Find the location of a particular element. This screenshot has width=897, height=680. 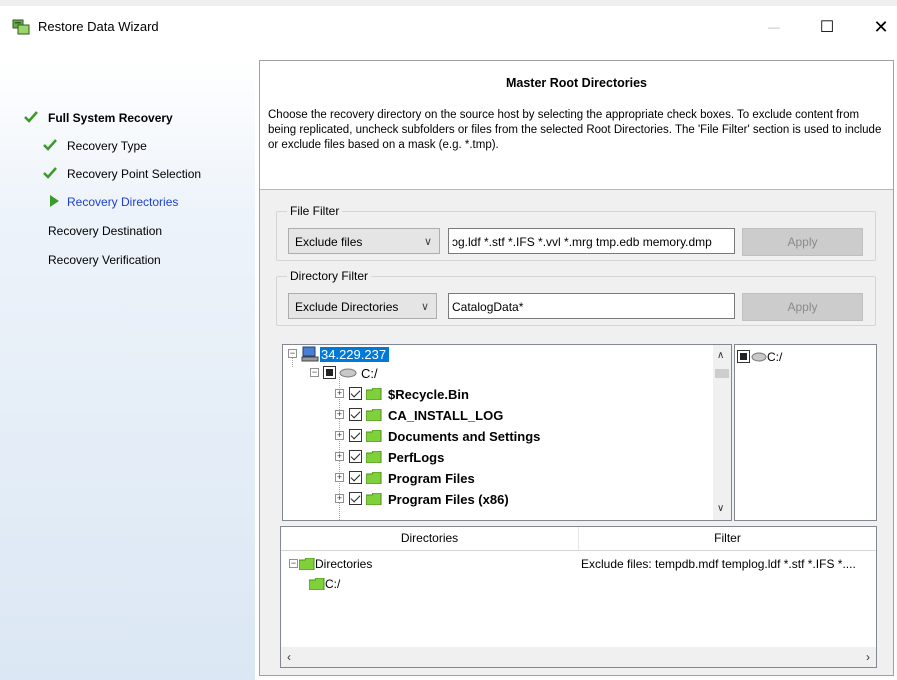

file-filter-mode-value: Exclude files is located at coordinates (329, 242).